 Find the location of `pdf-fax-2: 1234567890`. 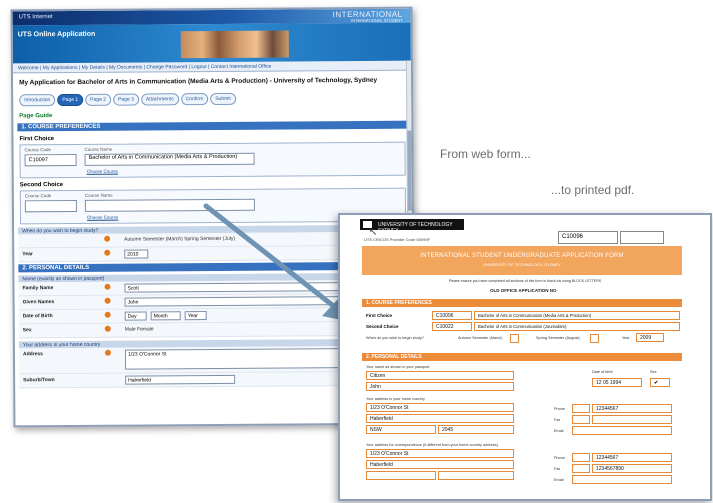

pdf-fax-2: 1234567890 is located at coordinates (632, 468).